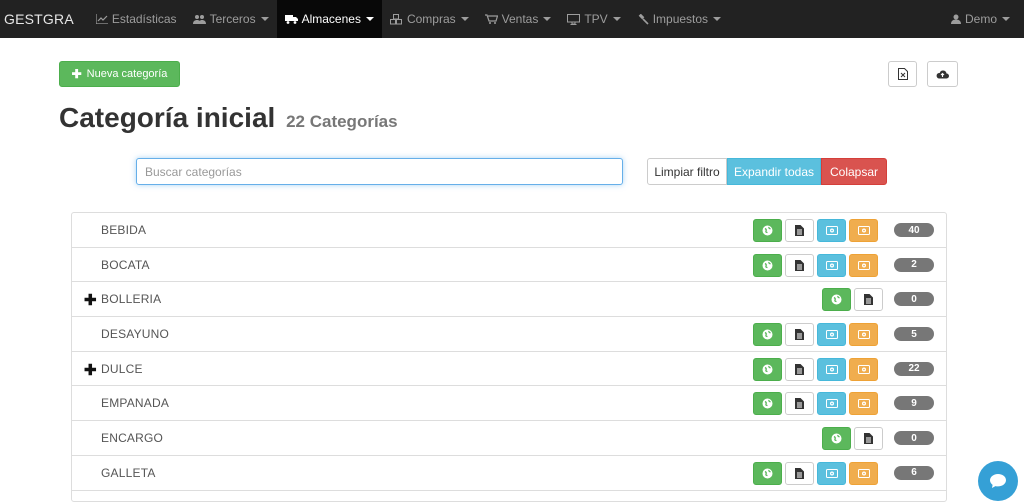 Image resolution: width=1024 pixels, height=502 pixels. What do you see at coordinates (914, 368) in the screenshot?
I see `product-count-badge: 22` at bounding box center [914, 368].